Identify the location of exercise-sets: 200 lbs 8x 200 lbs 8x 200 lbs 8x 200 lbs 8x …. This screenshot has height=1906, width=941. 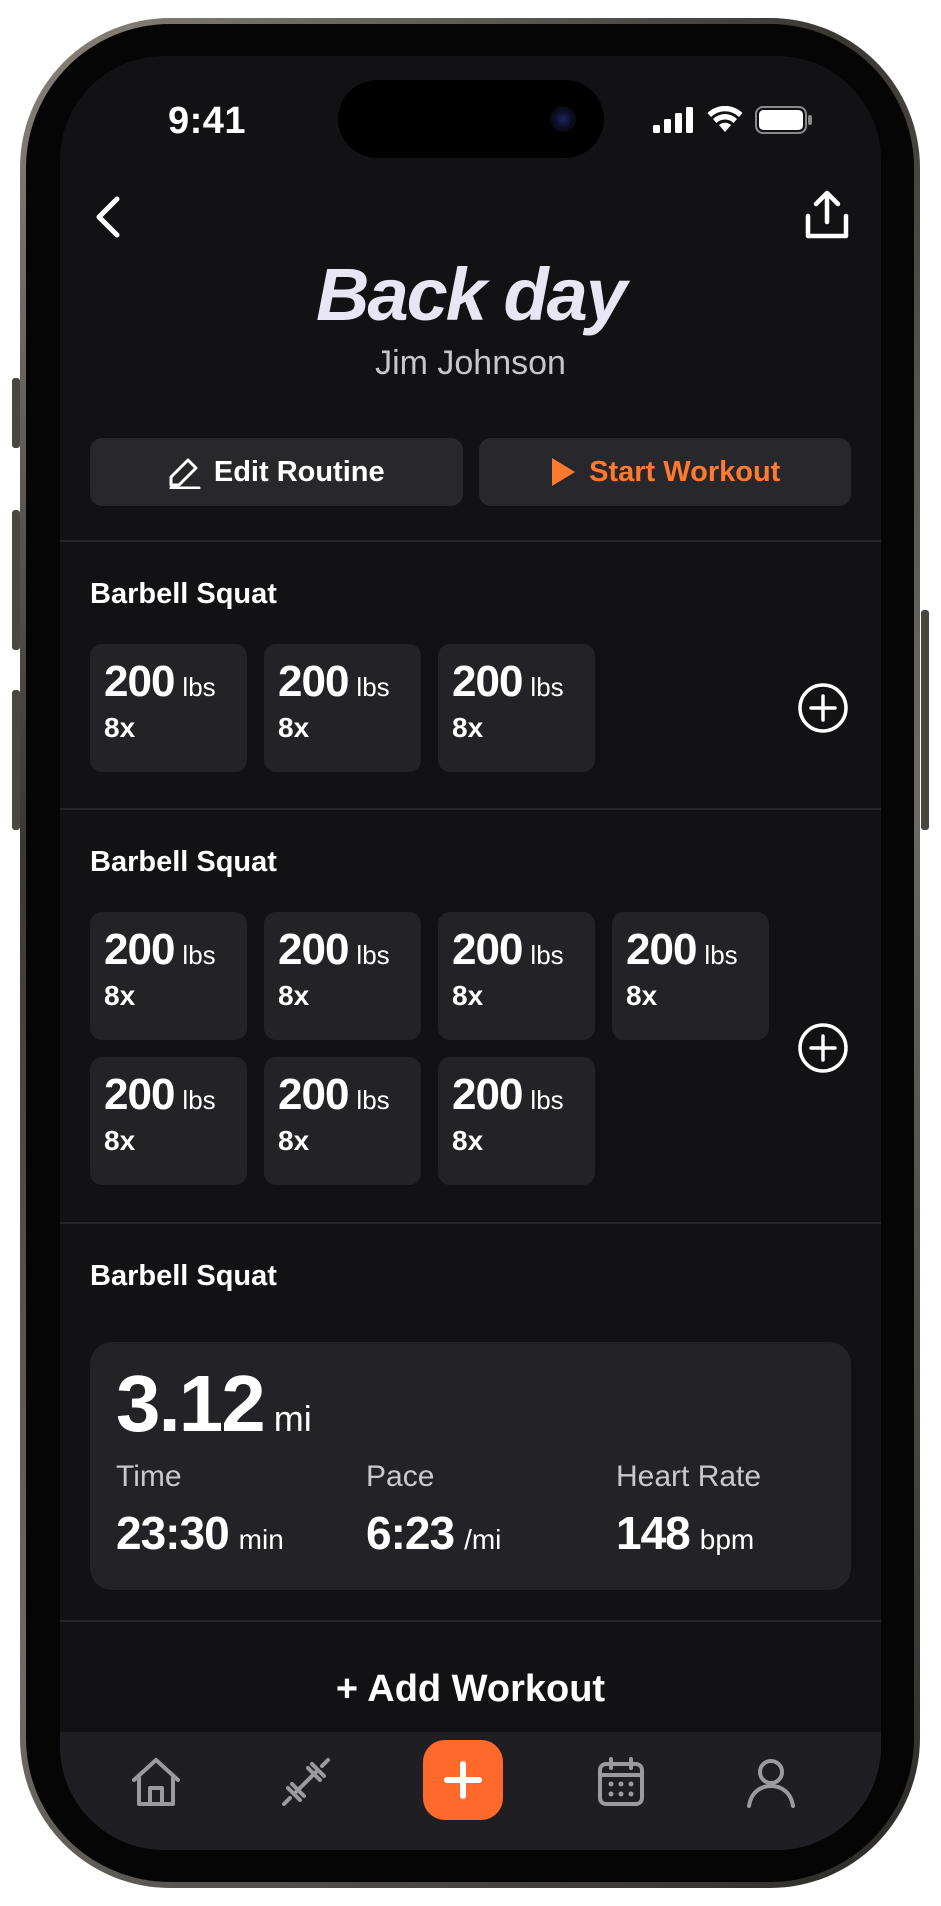
(440, 1048).